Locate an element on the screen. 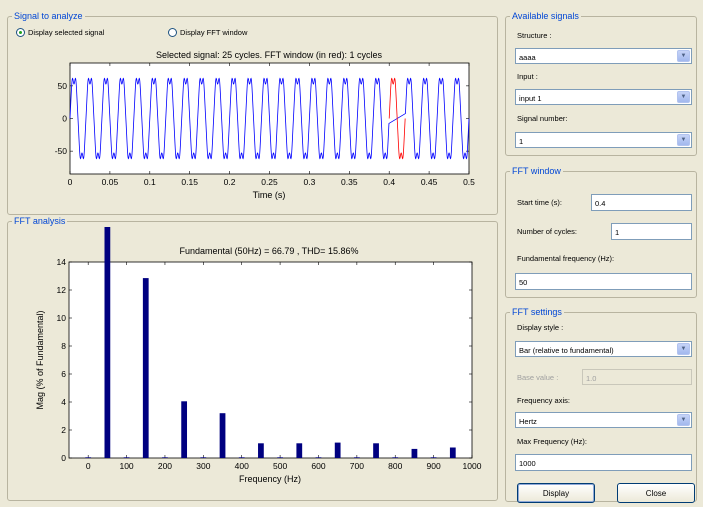  max-freq-input: 1000 is located at coordinates (603, 462).